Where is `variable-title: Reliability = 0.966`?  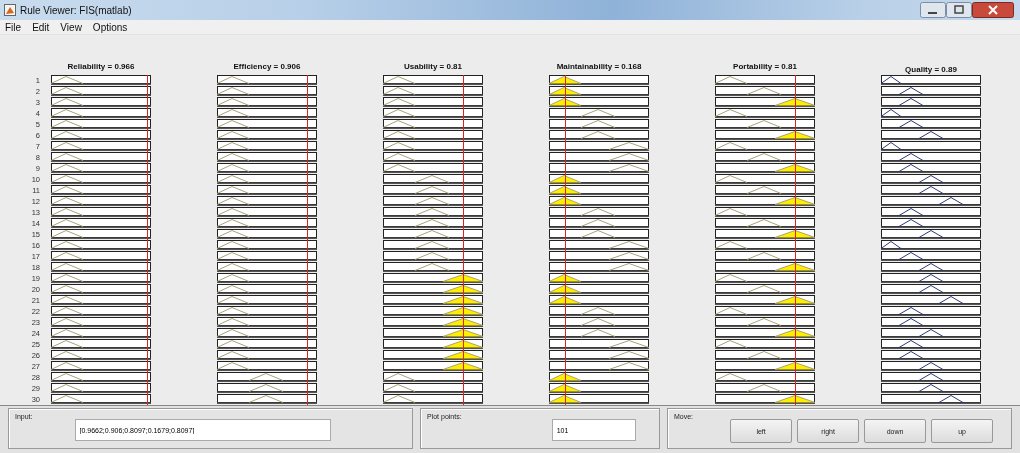
variable-title: Reliability = 0.966 is located at coordinates (101, 66).